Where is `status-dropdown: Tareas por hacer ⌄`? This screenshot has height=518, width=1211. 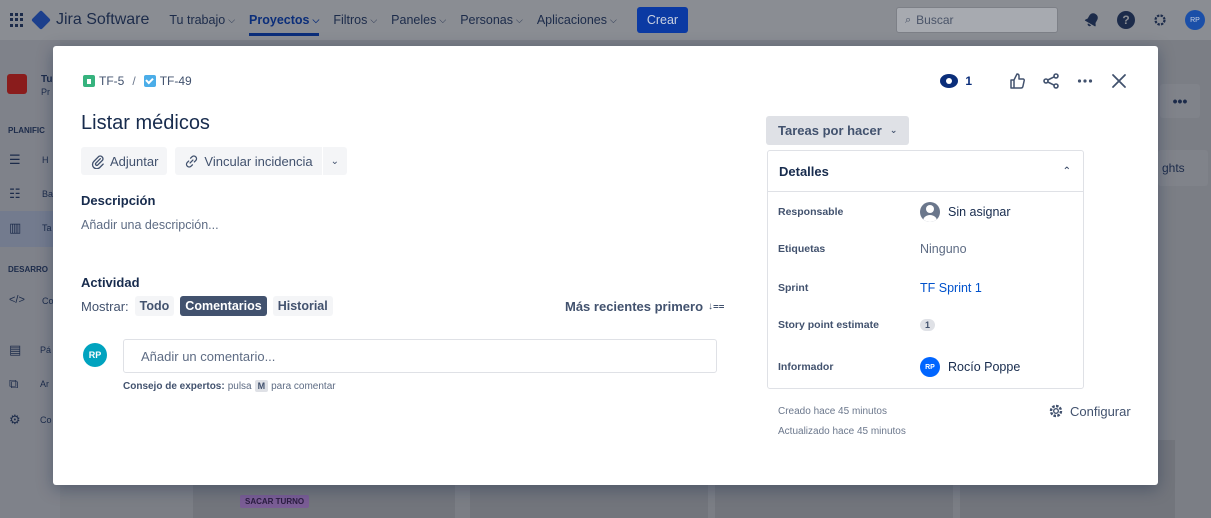
status-dropdown: Tareas por hacer ⌄ is located at coordinates (838, 130).